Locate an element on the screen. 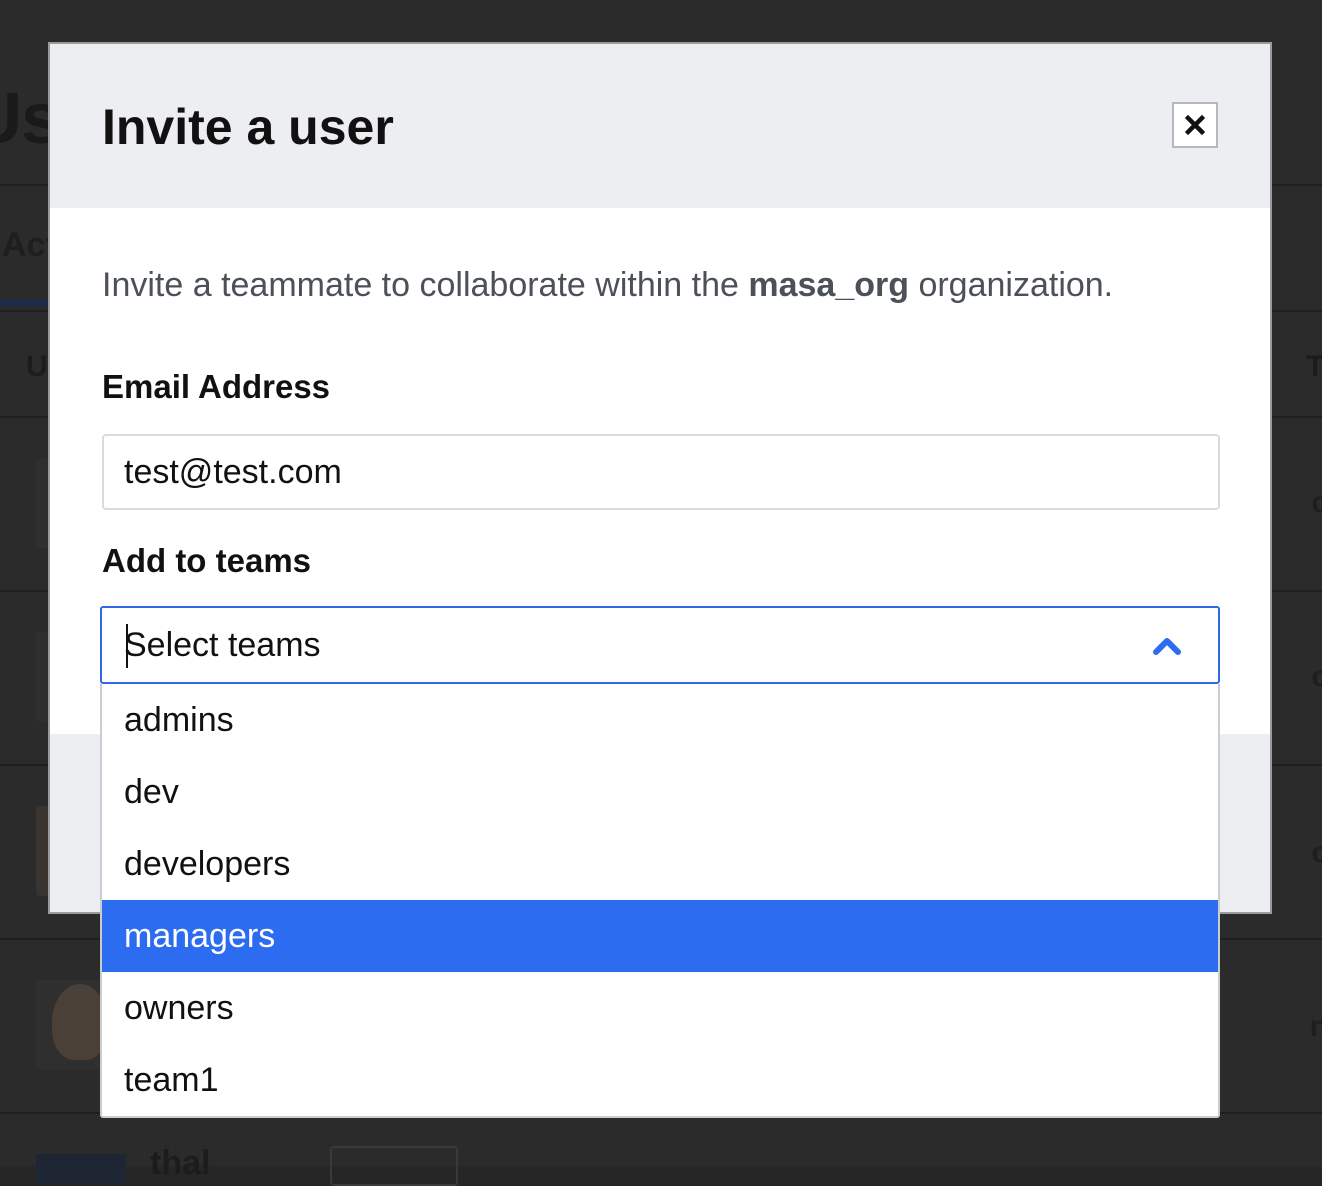 This screenshot has width=1322, height=1186. teams-select is located at coordinates (660, 645).